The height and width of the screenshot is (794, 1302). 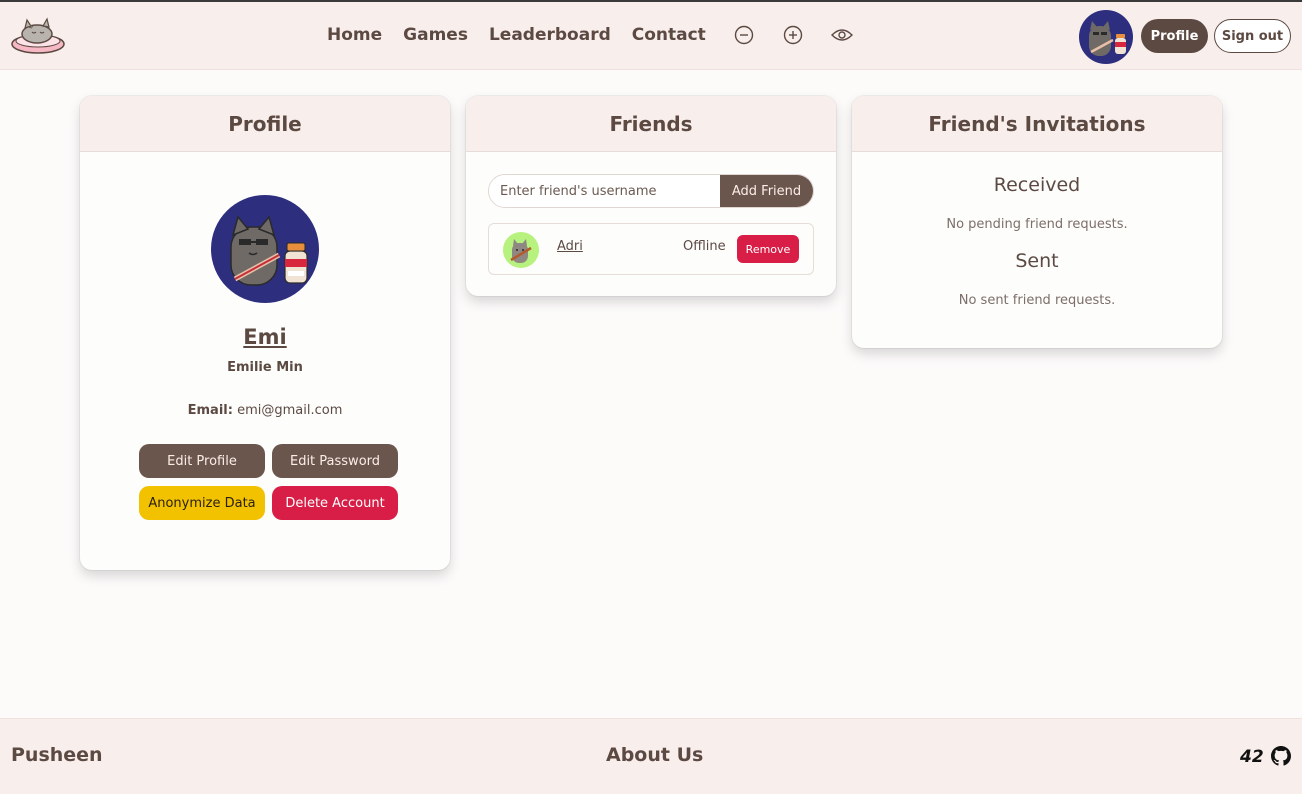 I want to click on received-empty-text: No pending friend requests., so click(x=1037, y=224).